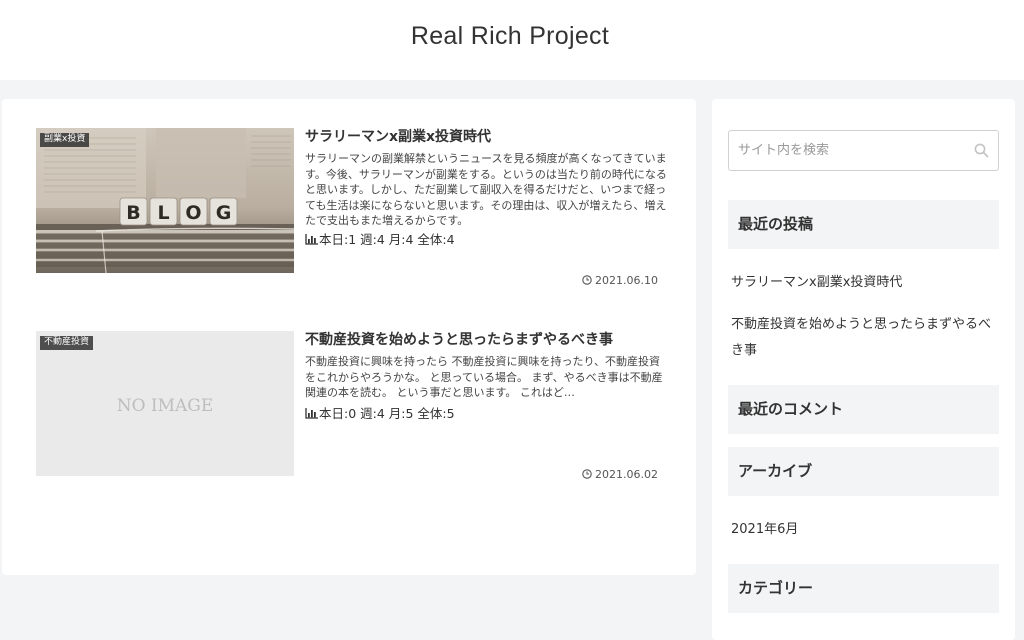 The width and height of the screenshot is (1024, 640). Describe the element at coordinates (510, 36) in the screenshot. I see `site-title: Real Rich Project` at that location.